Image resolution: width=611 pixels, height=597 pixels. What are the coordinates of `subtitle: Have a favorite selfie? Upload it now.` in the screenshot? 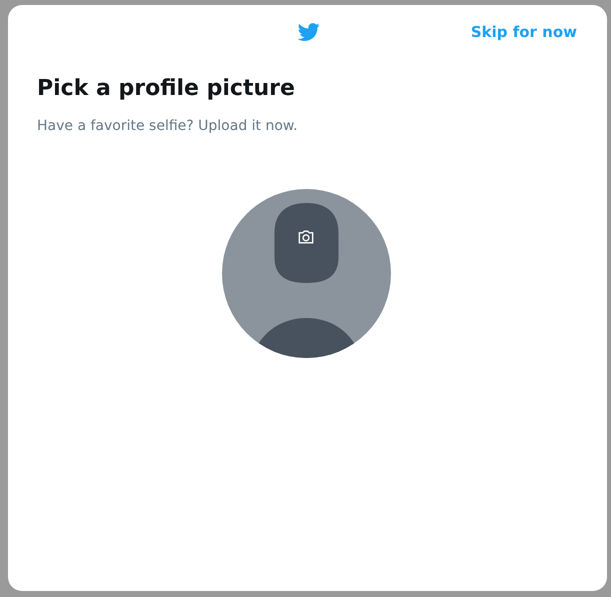 It's located at (168, 126).